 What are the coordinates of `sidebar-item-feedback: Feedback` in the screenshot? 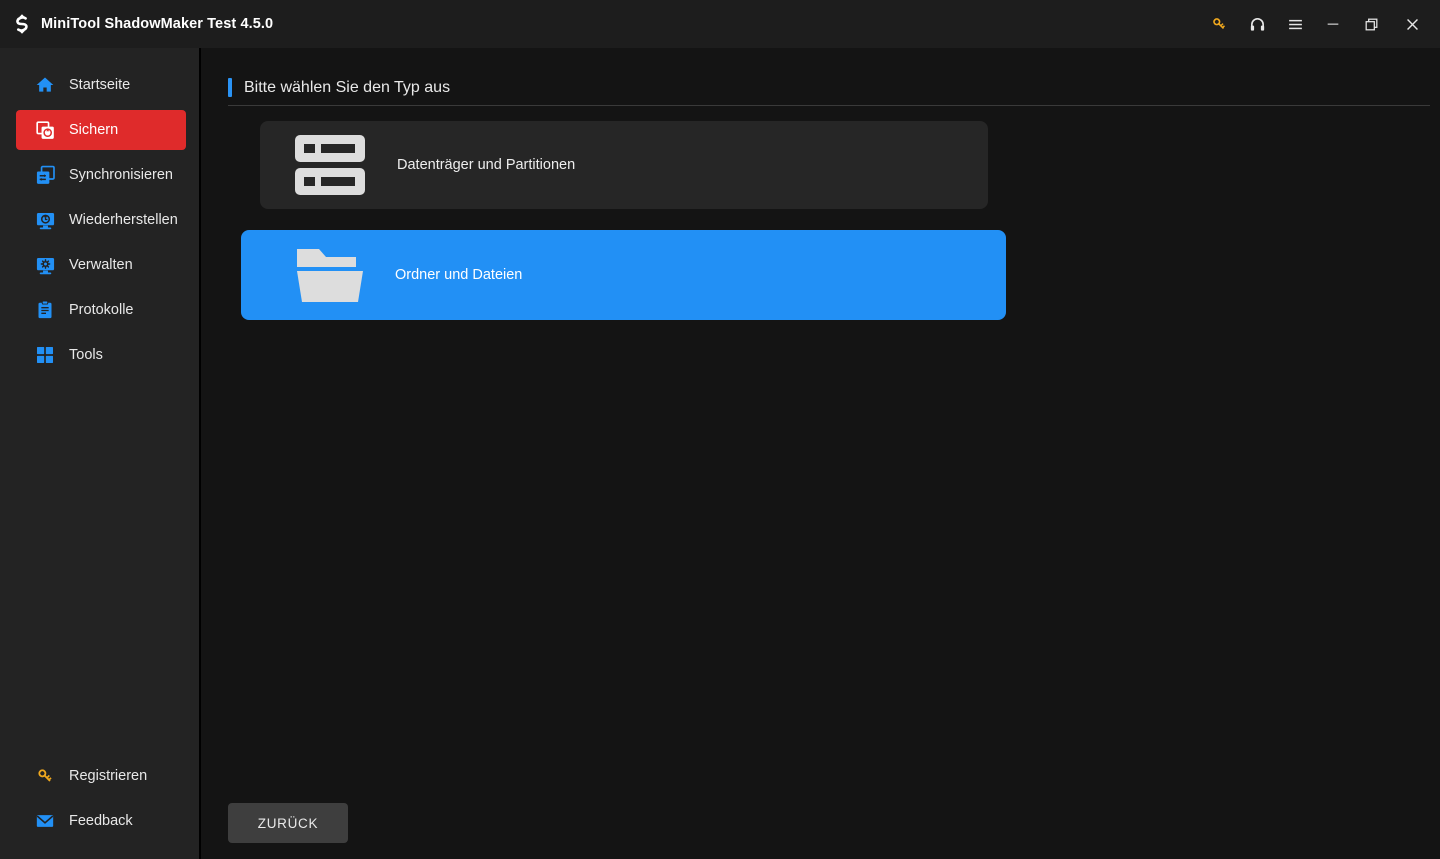 It's located at (102, 821).